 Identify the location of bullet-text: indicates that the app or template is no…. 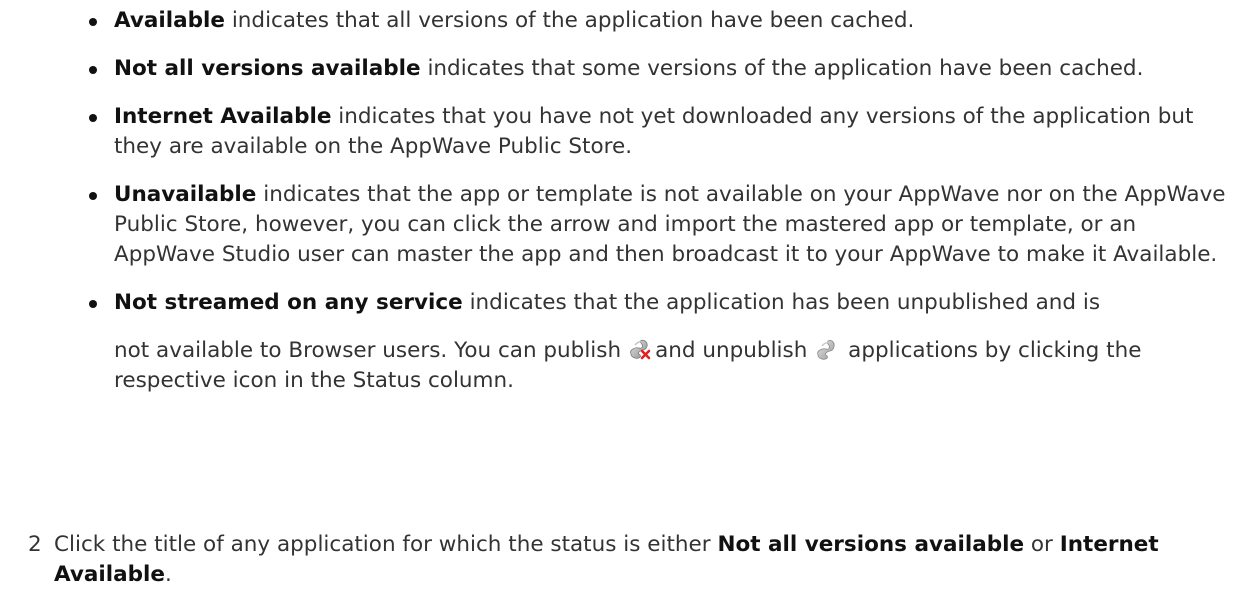
(670, 224).